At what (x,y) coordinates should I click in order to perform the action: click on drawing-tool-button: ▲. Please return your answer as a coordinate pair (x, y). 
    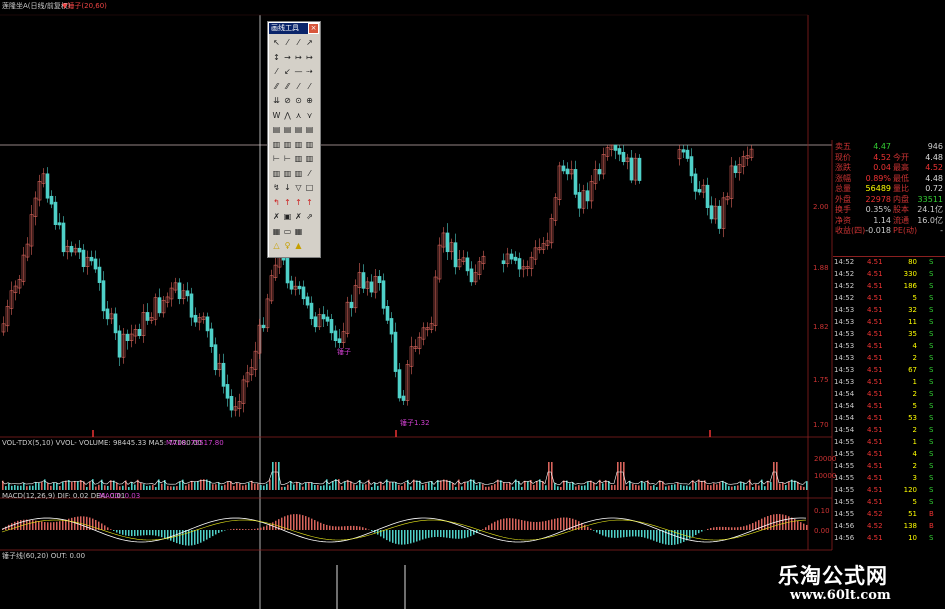
    Looking at the image, I should click on (298, 245).